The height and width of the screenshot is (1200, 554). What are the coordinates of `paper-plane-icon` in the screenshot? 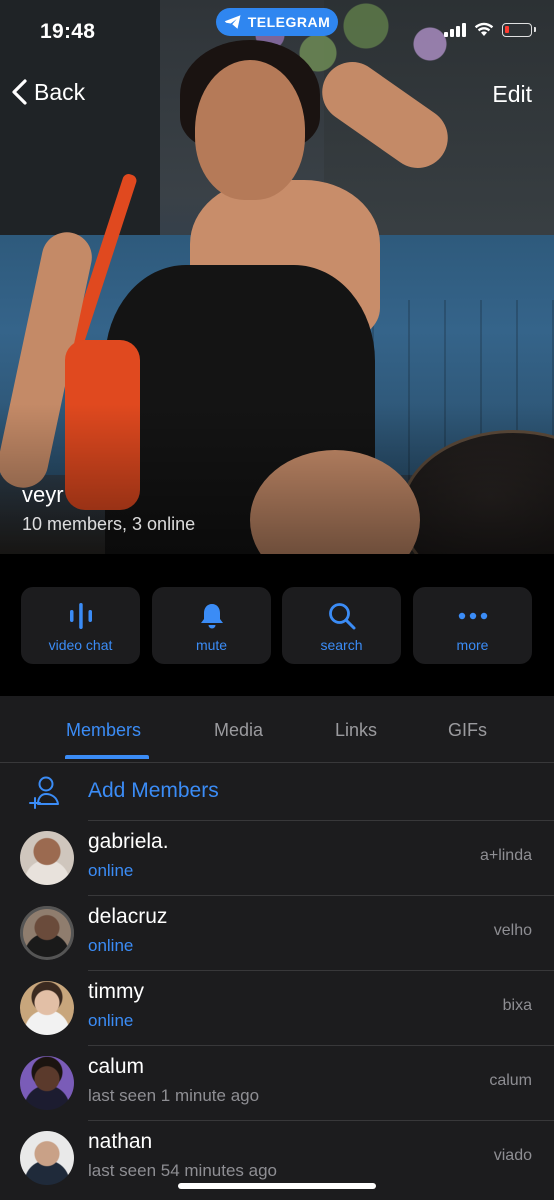 It's located at (232, 22).